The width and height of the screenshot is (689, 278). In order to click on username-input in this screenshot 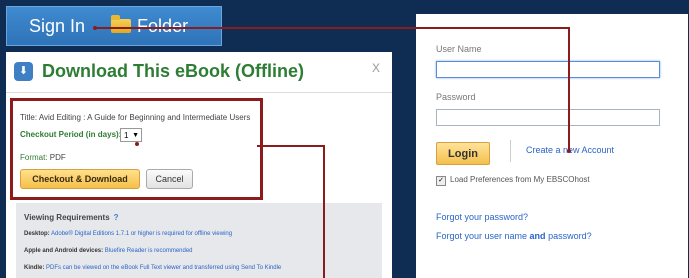, I will do `click(548, 69)`.